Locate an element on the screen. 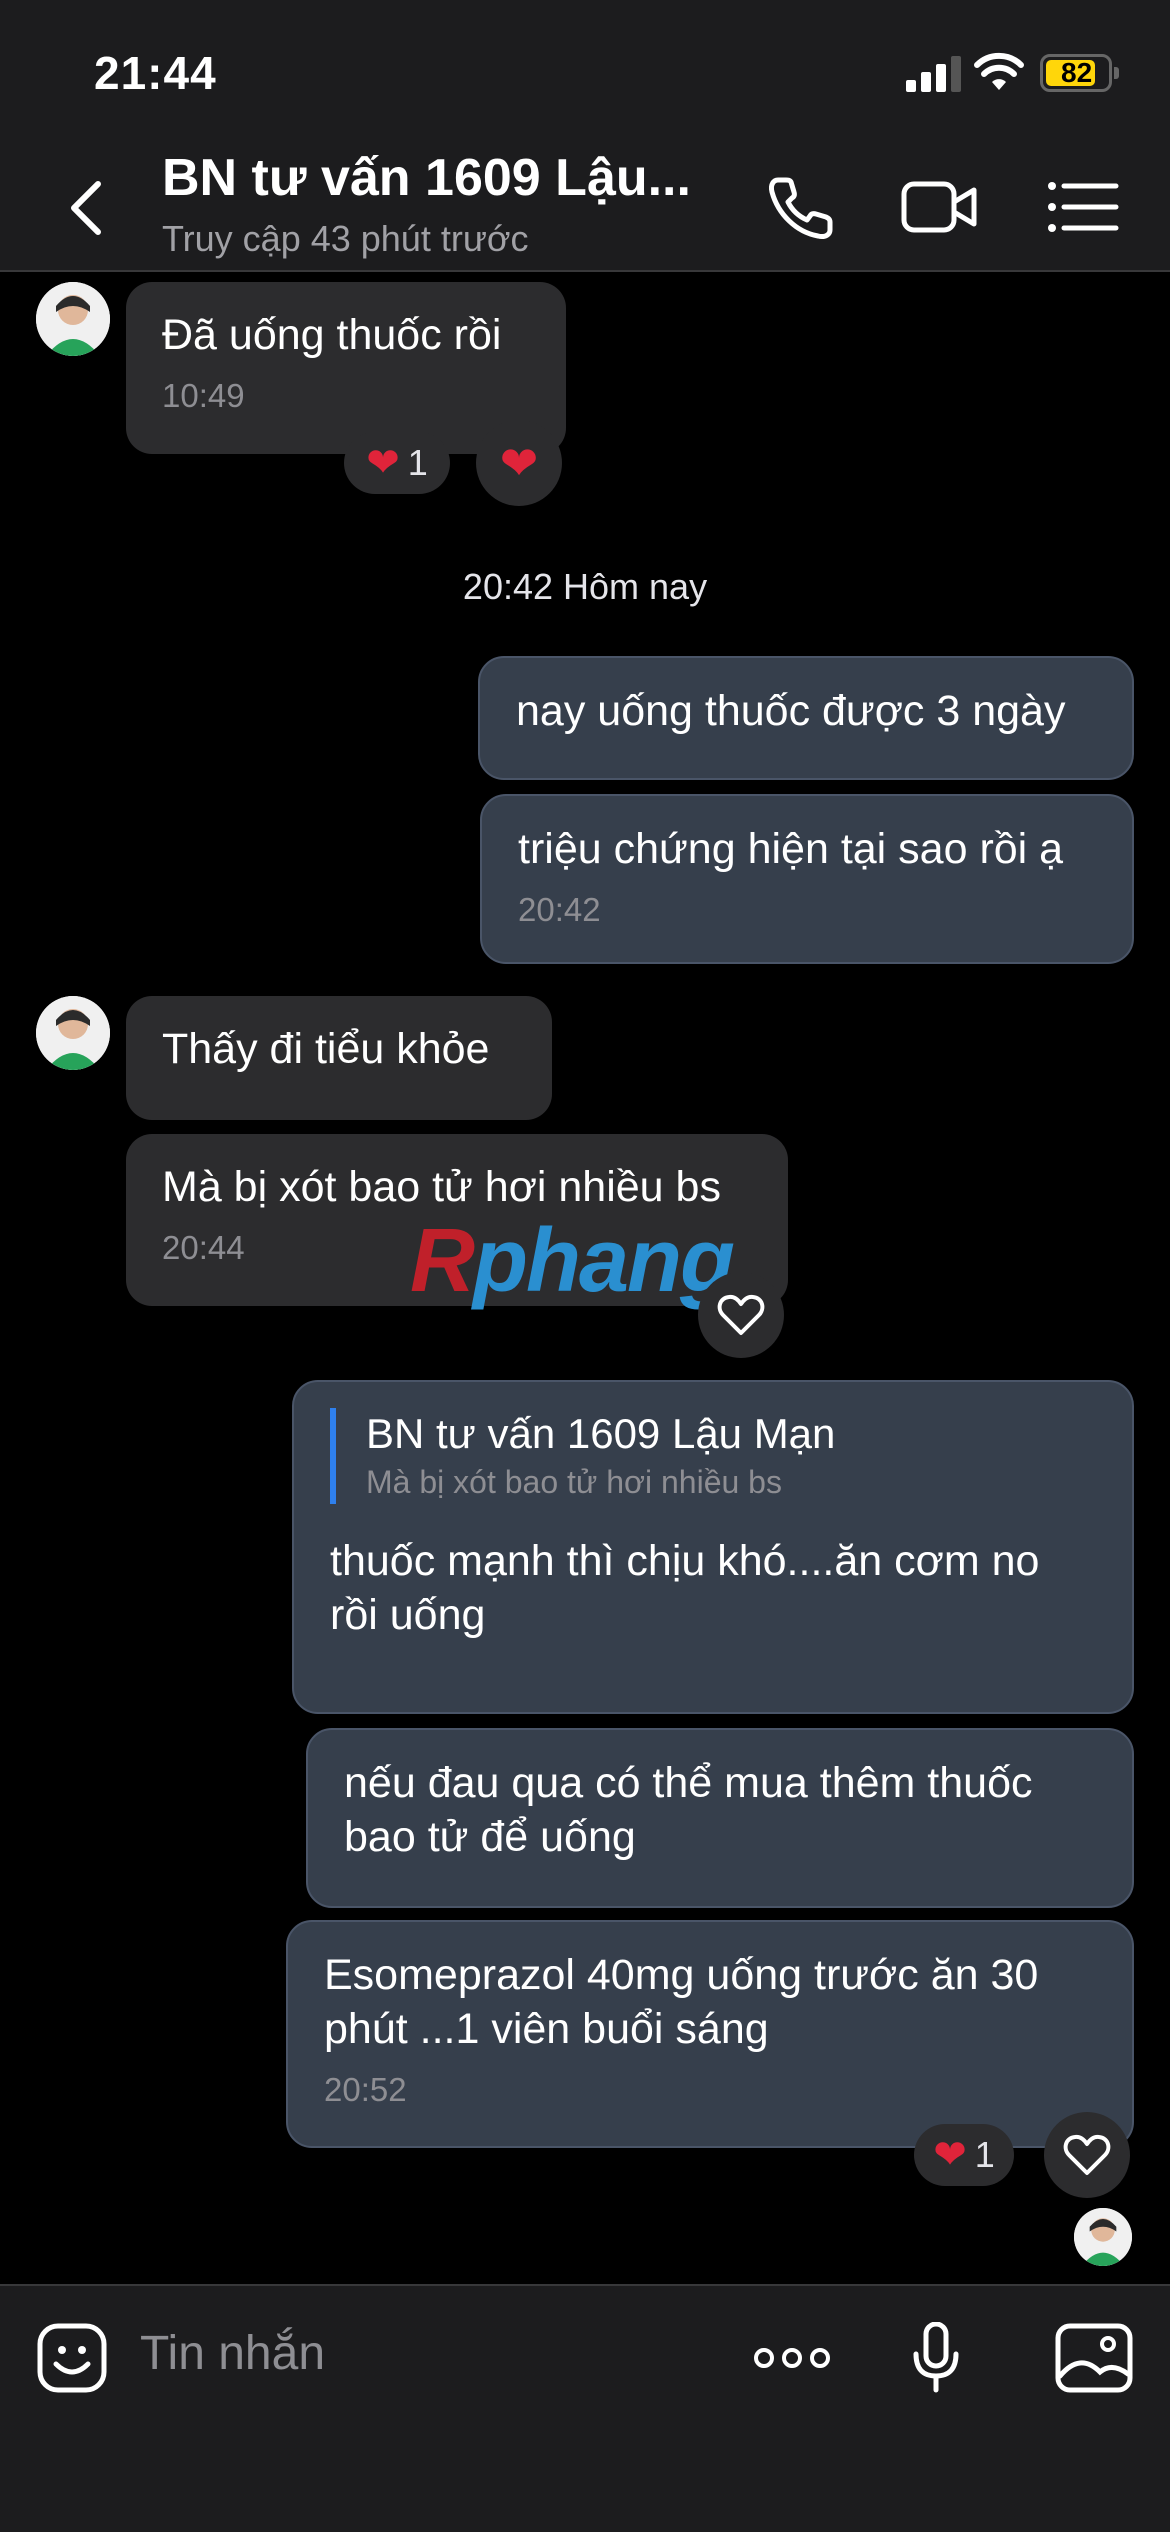  sticker-emoji-icon is located at coordinates (72, 2358).